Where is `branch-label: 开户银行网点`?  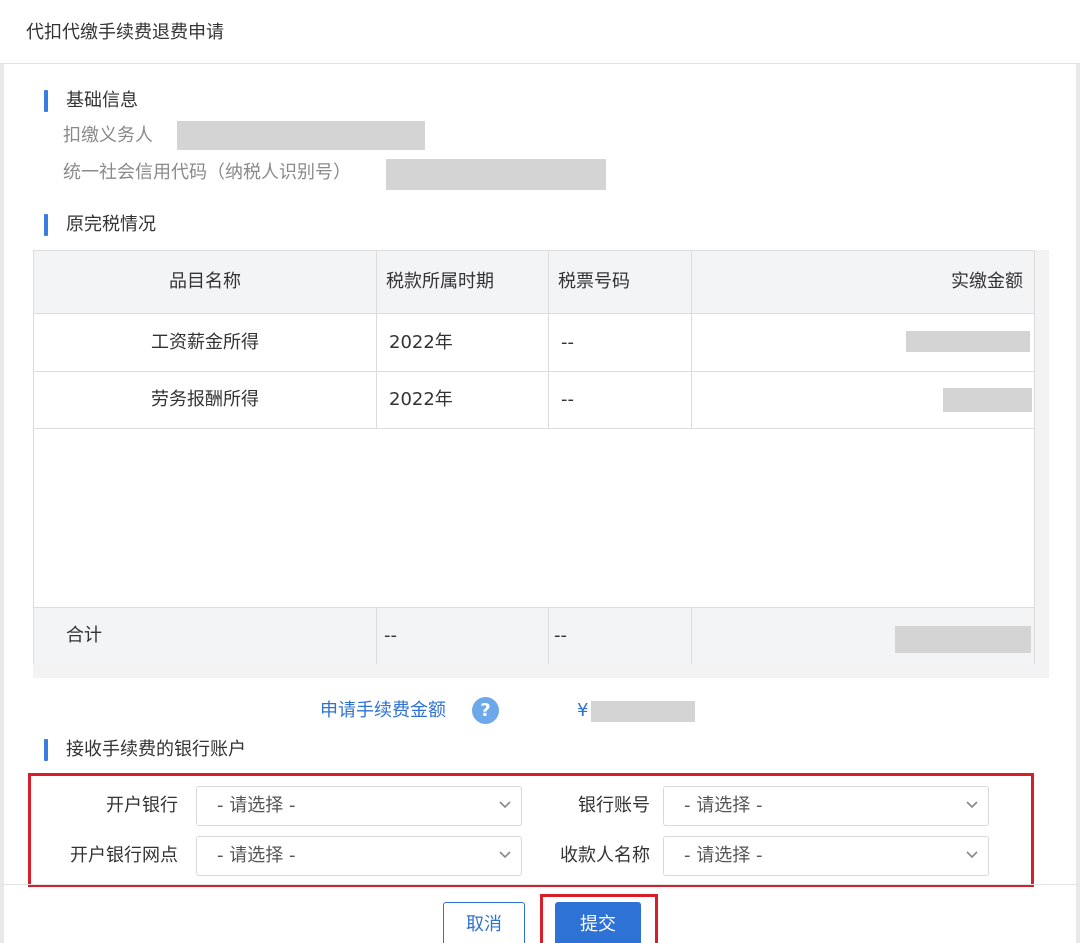 branch-label: 开户银行网点 is located at coordinates (124, 855).